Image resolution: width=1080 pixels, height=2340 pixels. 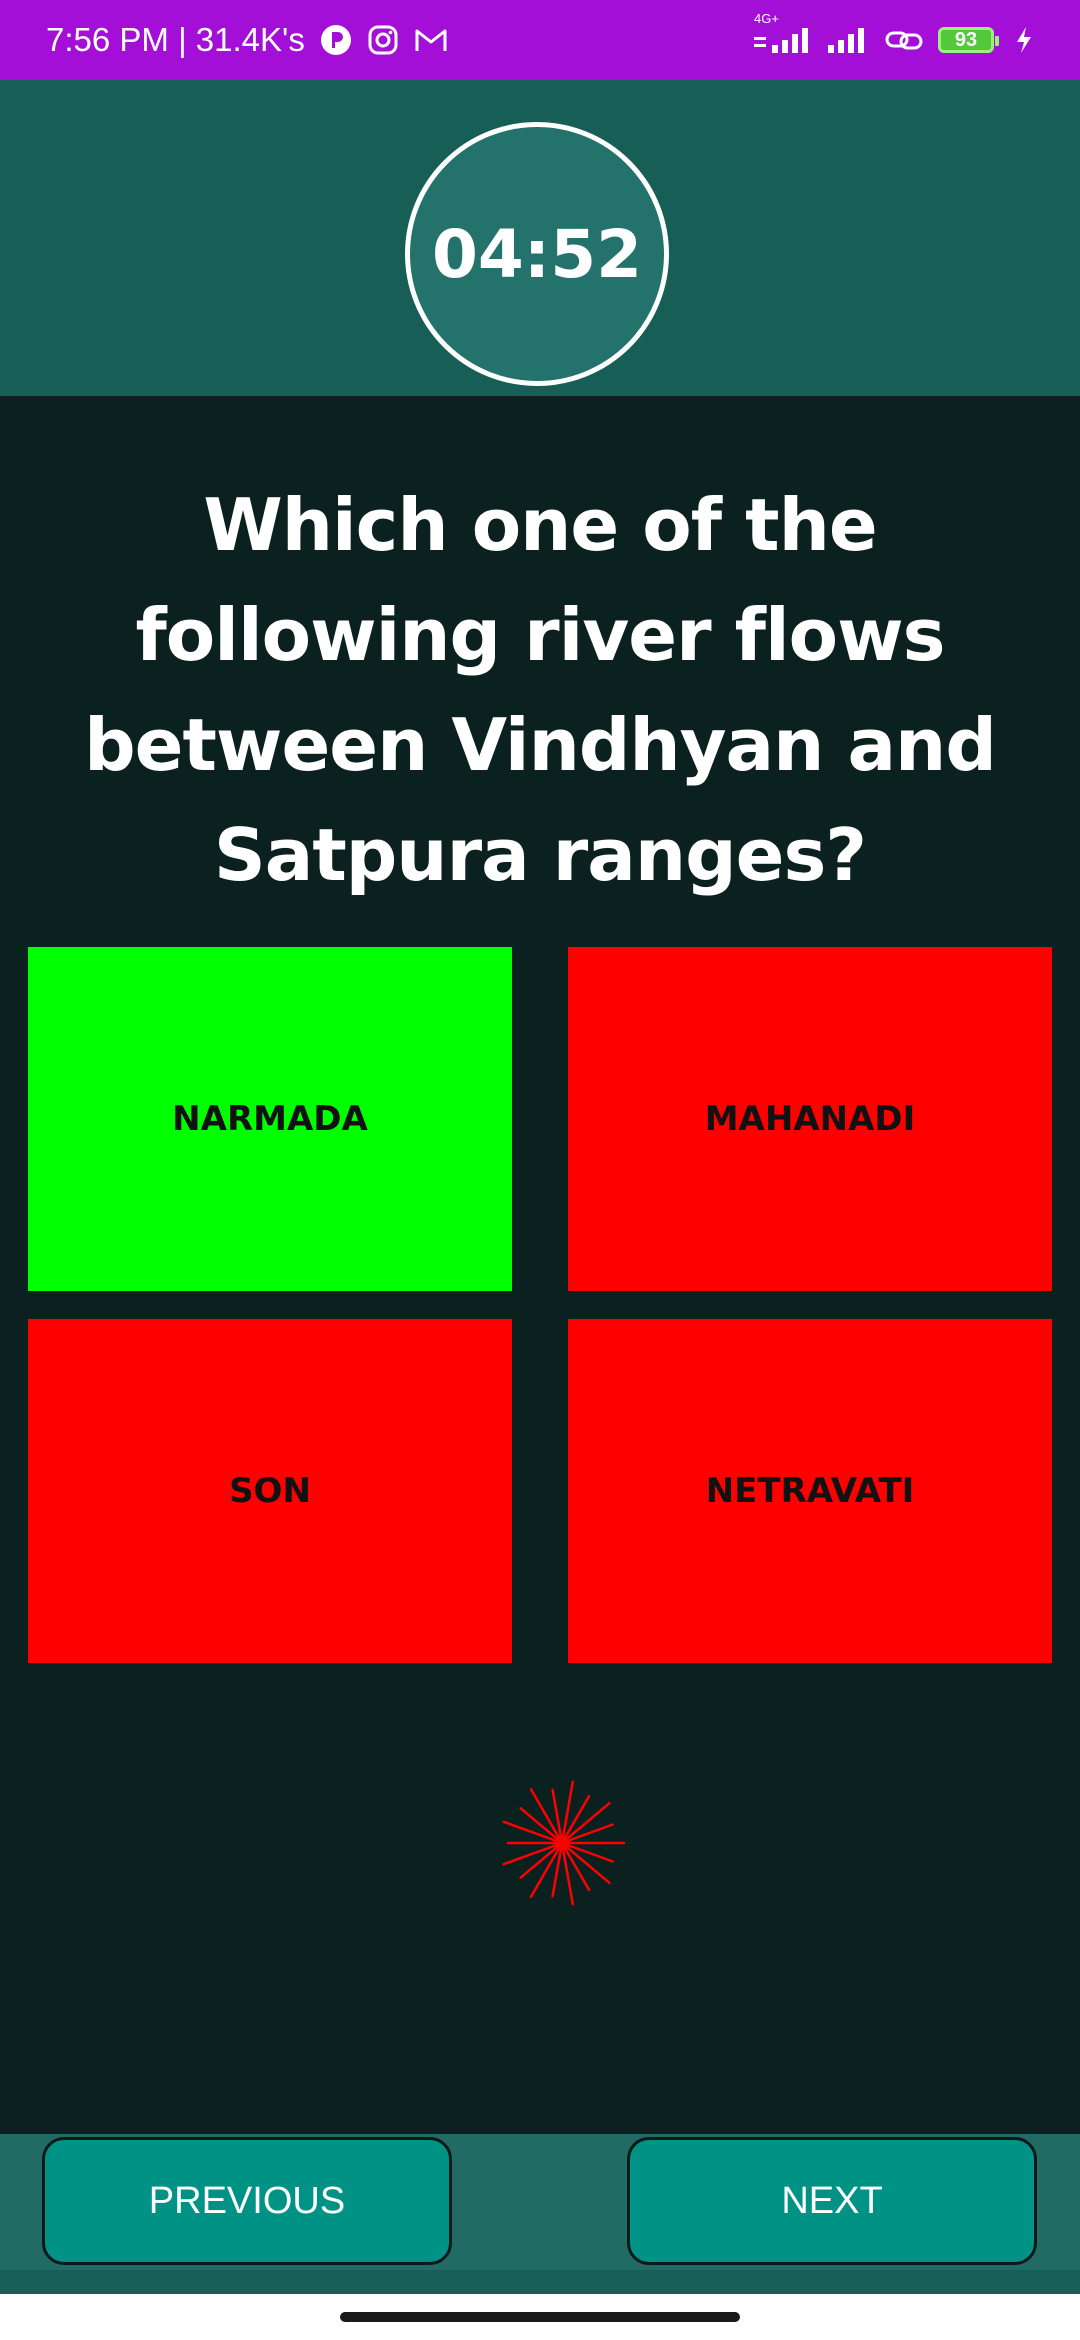 What do you see at coordinates (1024, 40) in the screenshot?
I see `charging-icon` at bounding box center [1024, 40].